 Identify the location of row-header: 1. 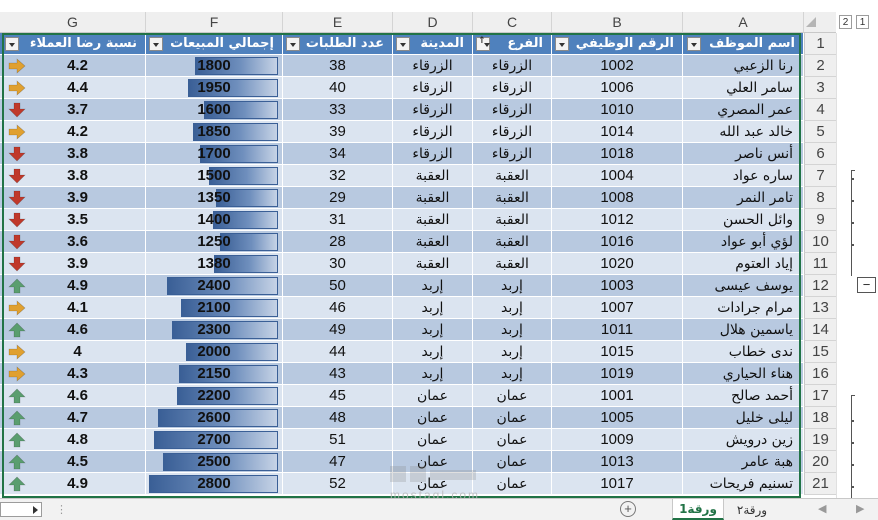
(820, 44).